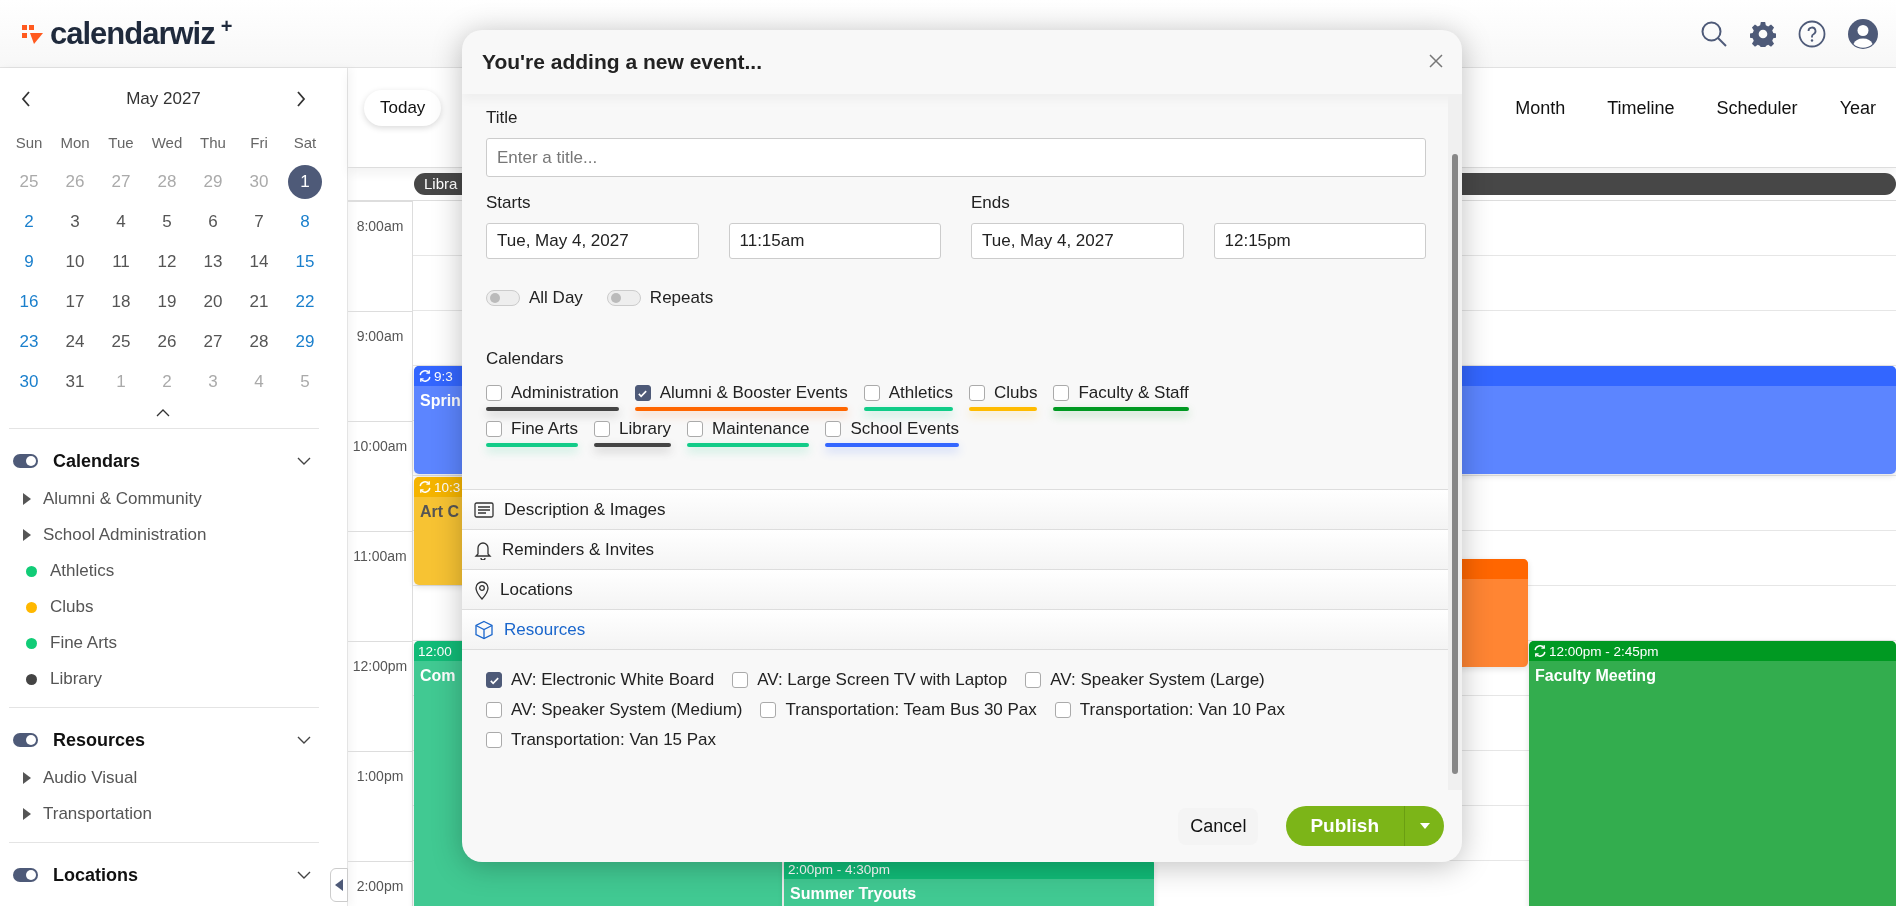  Describe the element at coordinates (305, 262) in the screenshot. I see `calendar-day: 15` at that location.